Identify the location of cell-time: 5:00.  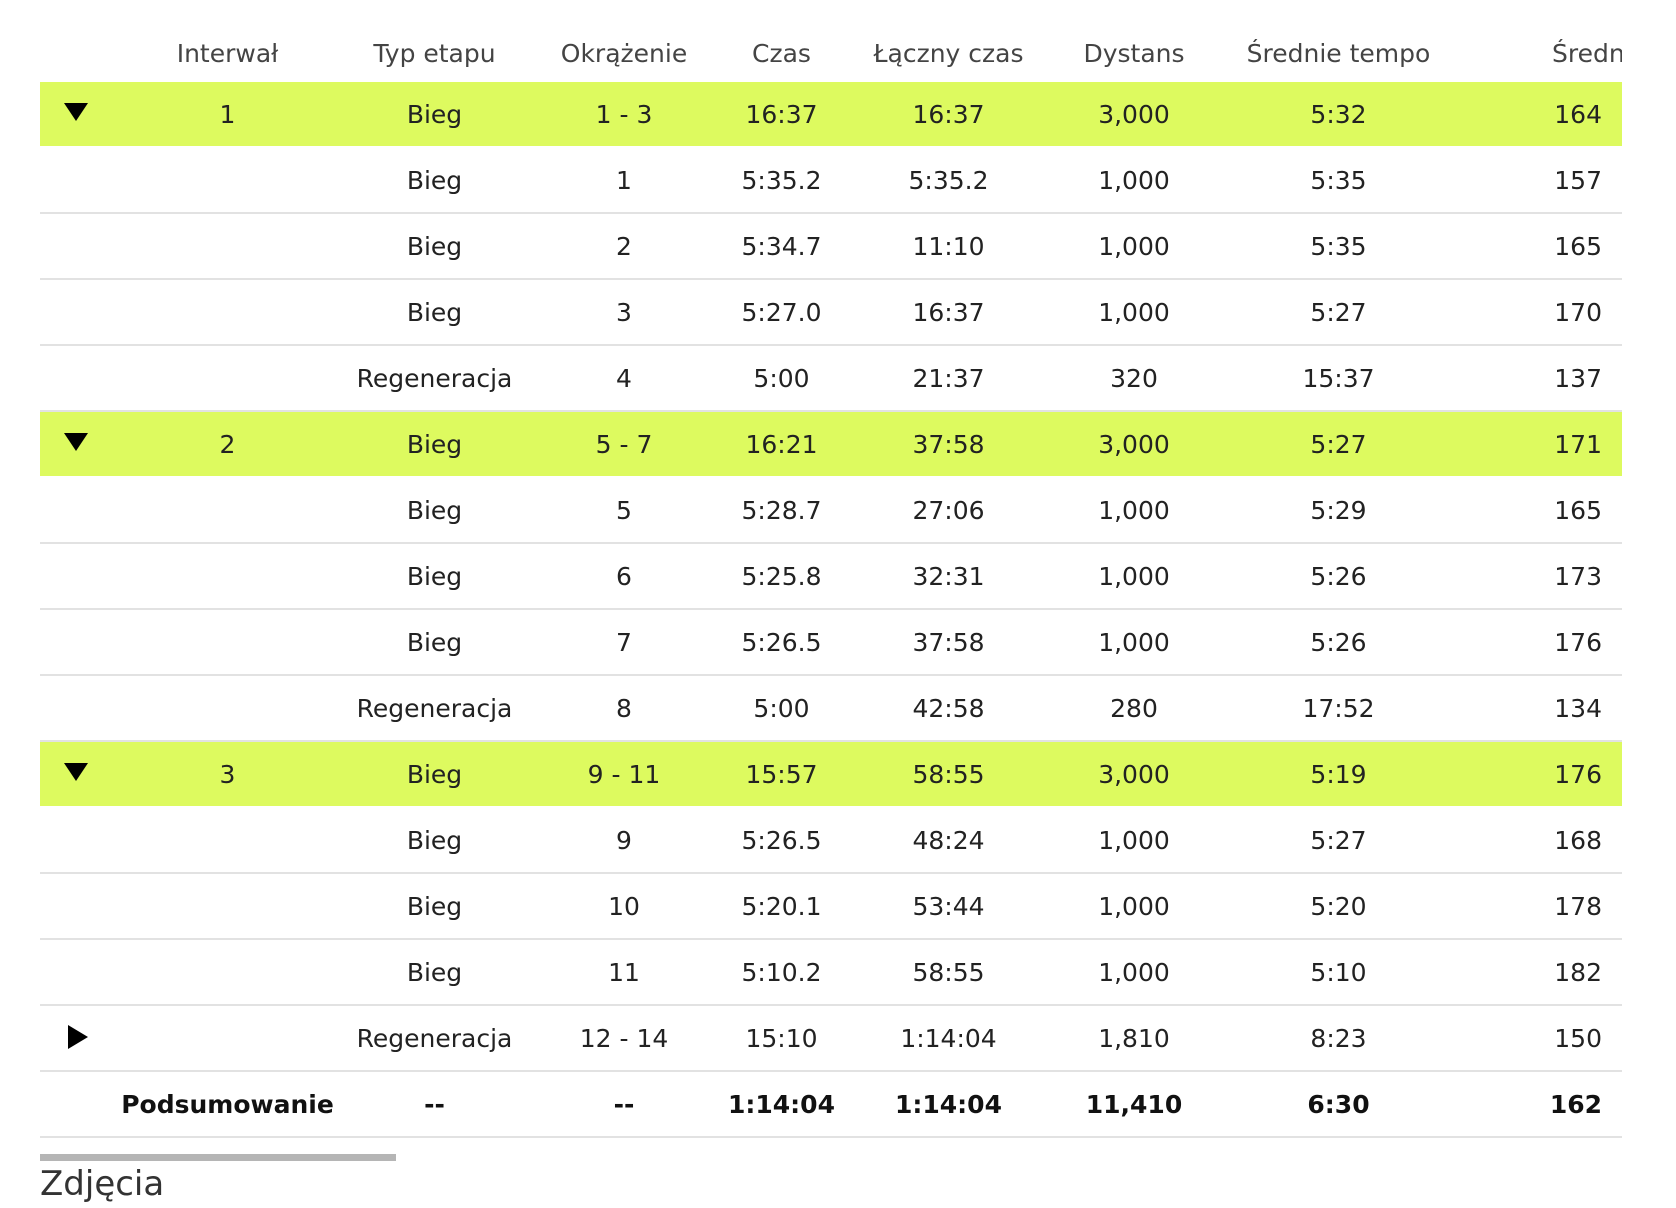
(781, 378).